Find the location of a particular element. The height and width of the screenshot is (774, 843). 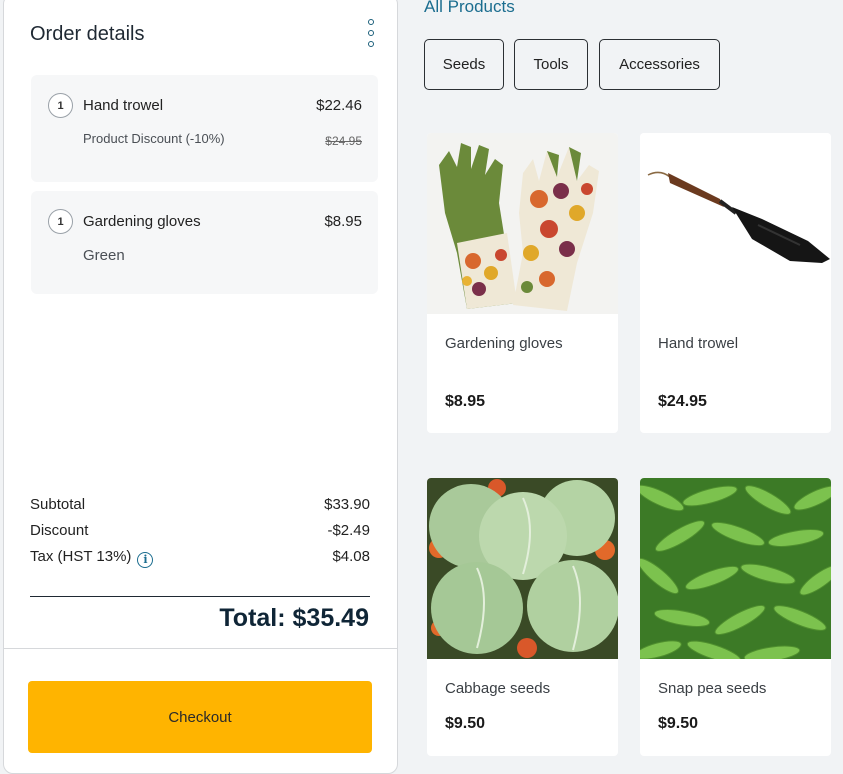

gardening-gloves-image is located at coordinates (522, 223).